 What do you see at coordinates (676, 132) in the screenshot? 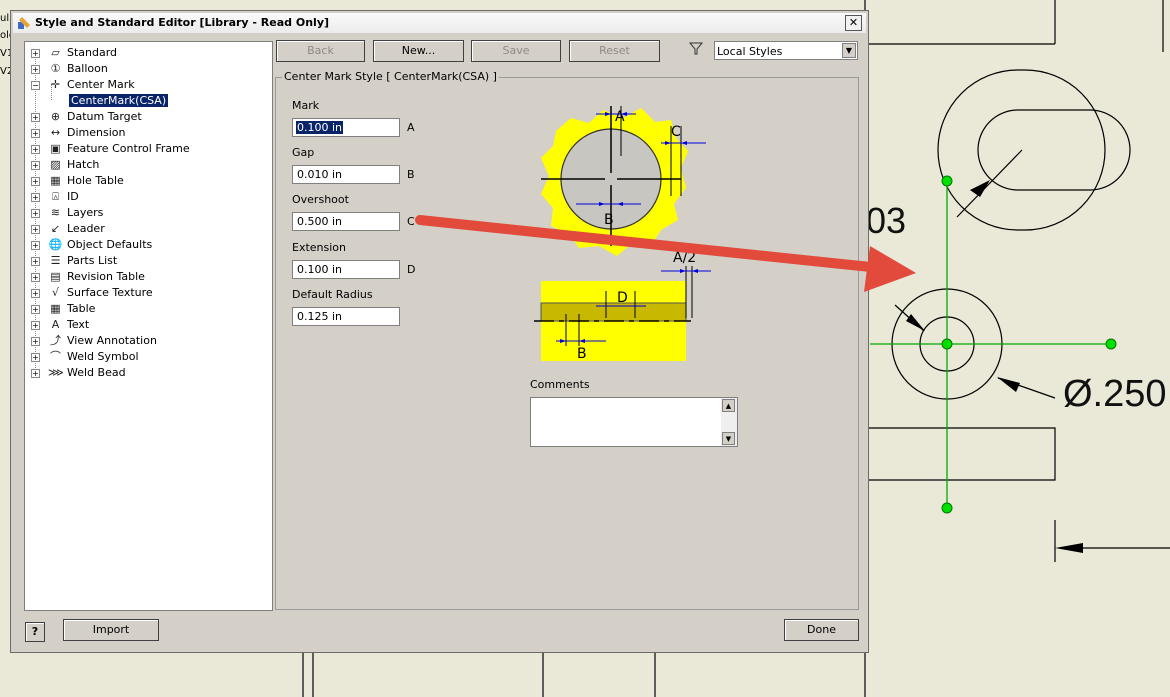
I see `diagram-label-c: C` at bounding box center [676, 132].